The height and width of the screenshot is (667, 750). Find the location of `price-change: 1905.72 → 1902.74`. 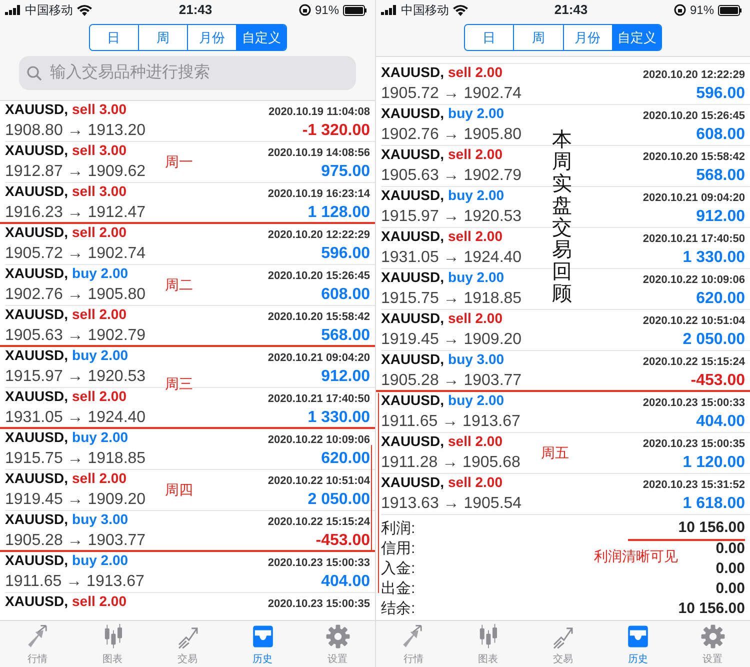

price-change: 1905.72 → 1902.74 is located at coordinates (75, 254).